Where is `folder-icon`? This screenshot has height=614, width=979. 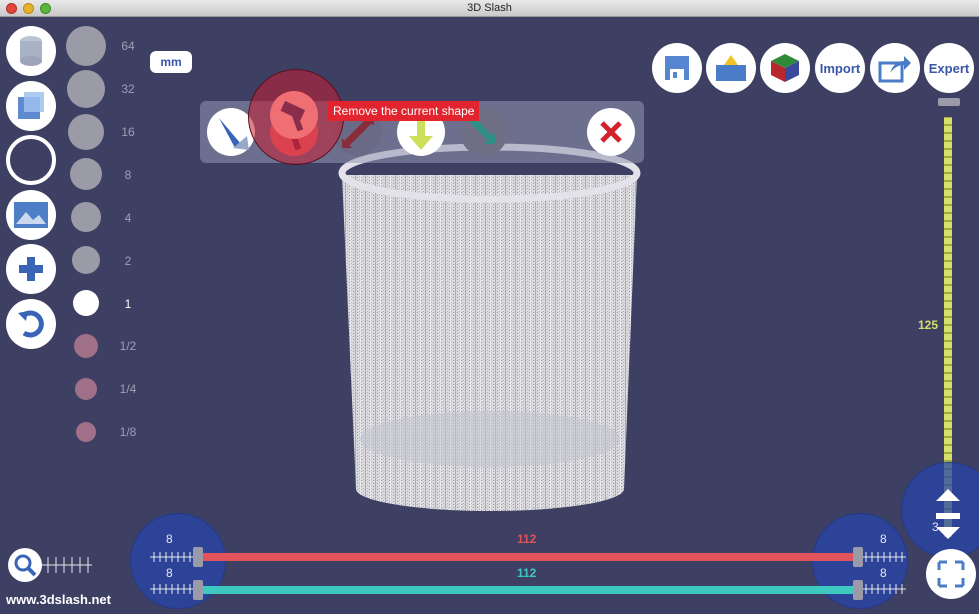
folder-icon is located at coordinates (731, 68).